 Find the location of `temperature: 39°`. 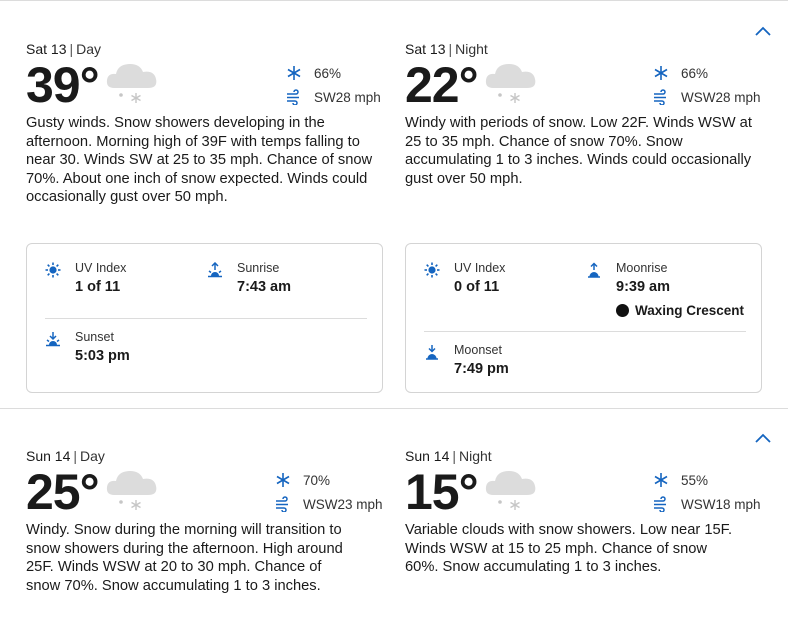

temperature: 39° is located at coordinates (63, 85).